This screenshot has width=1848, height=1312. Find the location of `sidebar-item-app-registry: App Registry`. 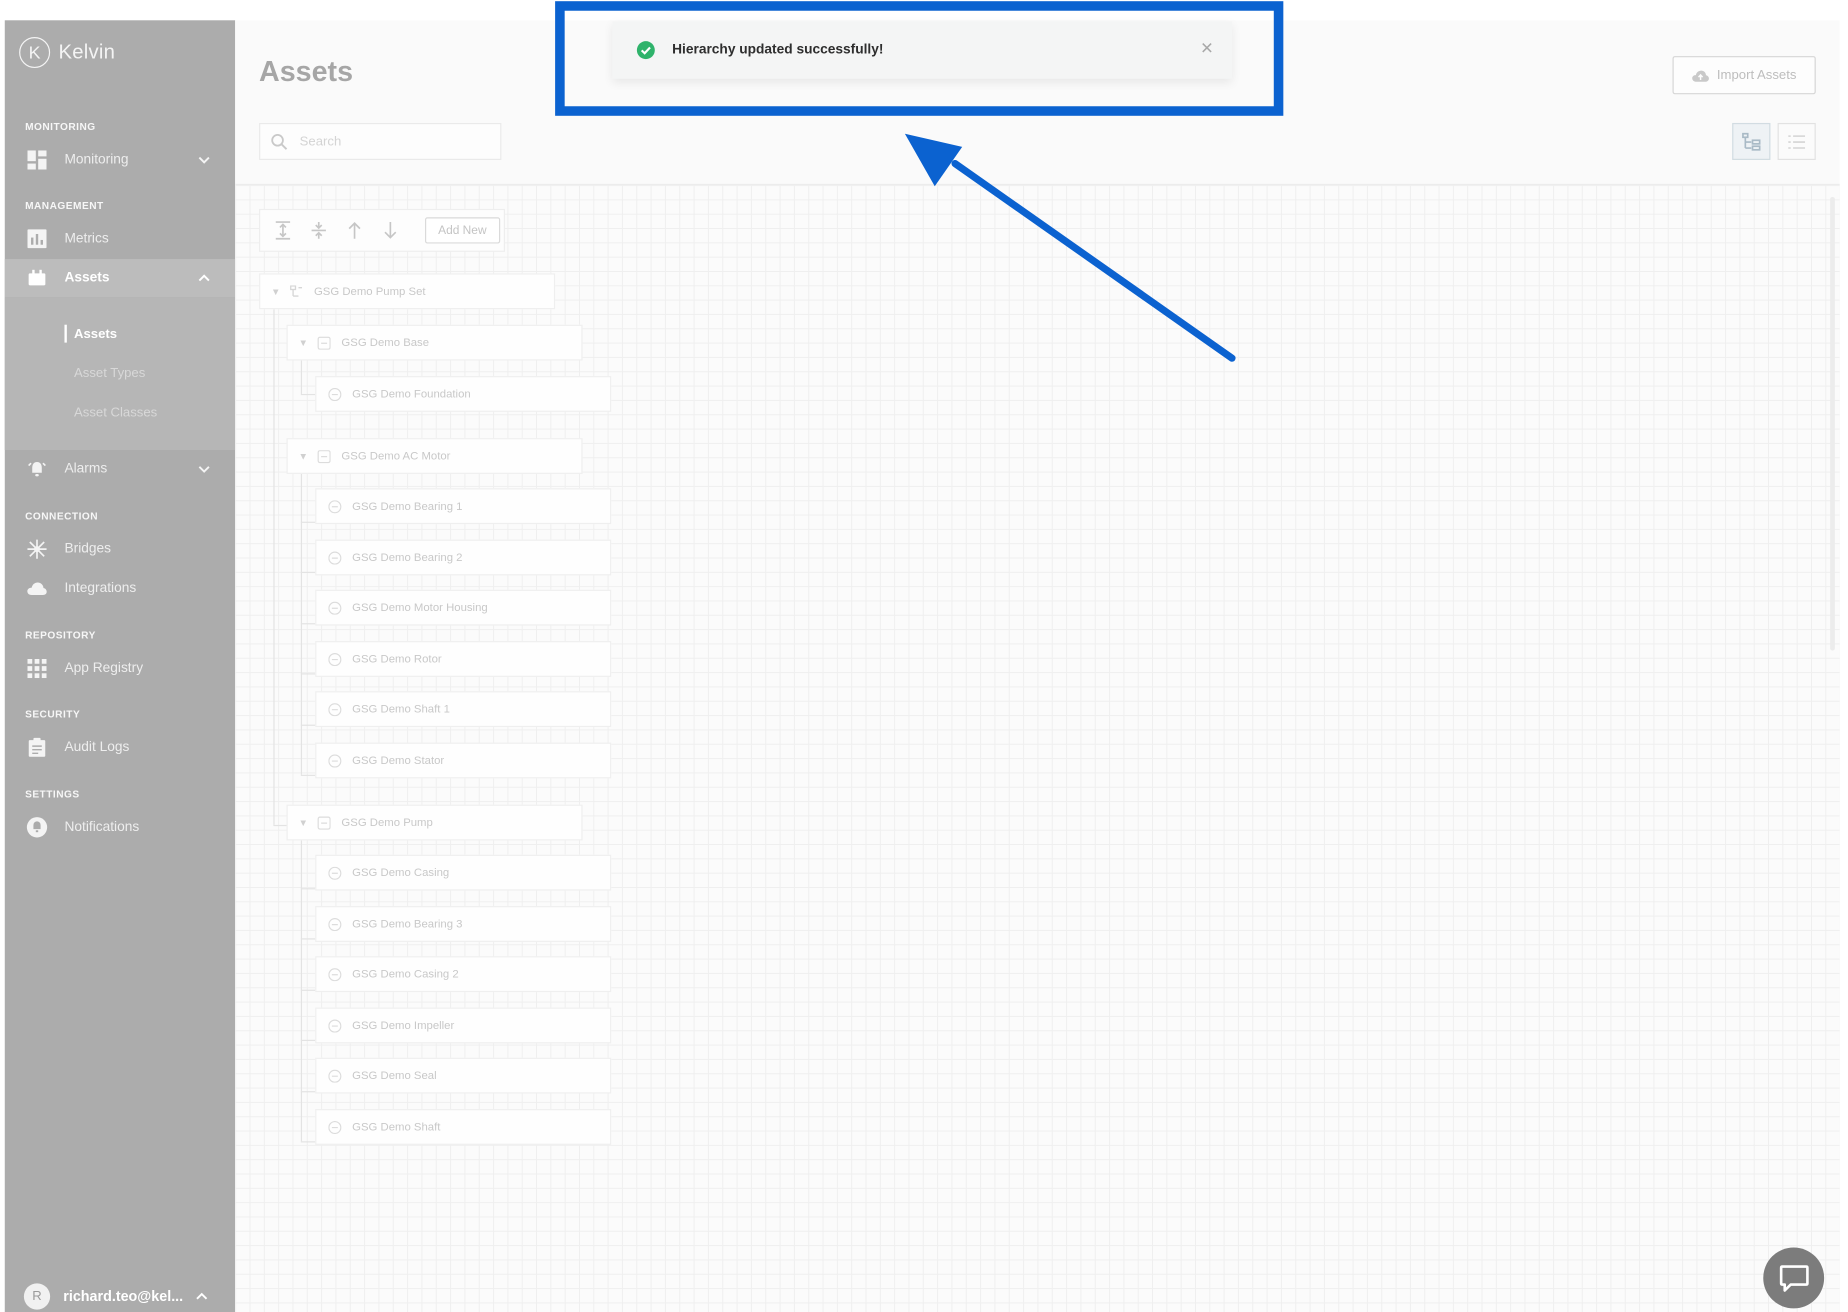

sidebar-item-app-registry: App Registry is located at coordinates (120, 668).